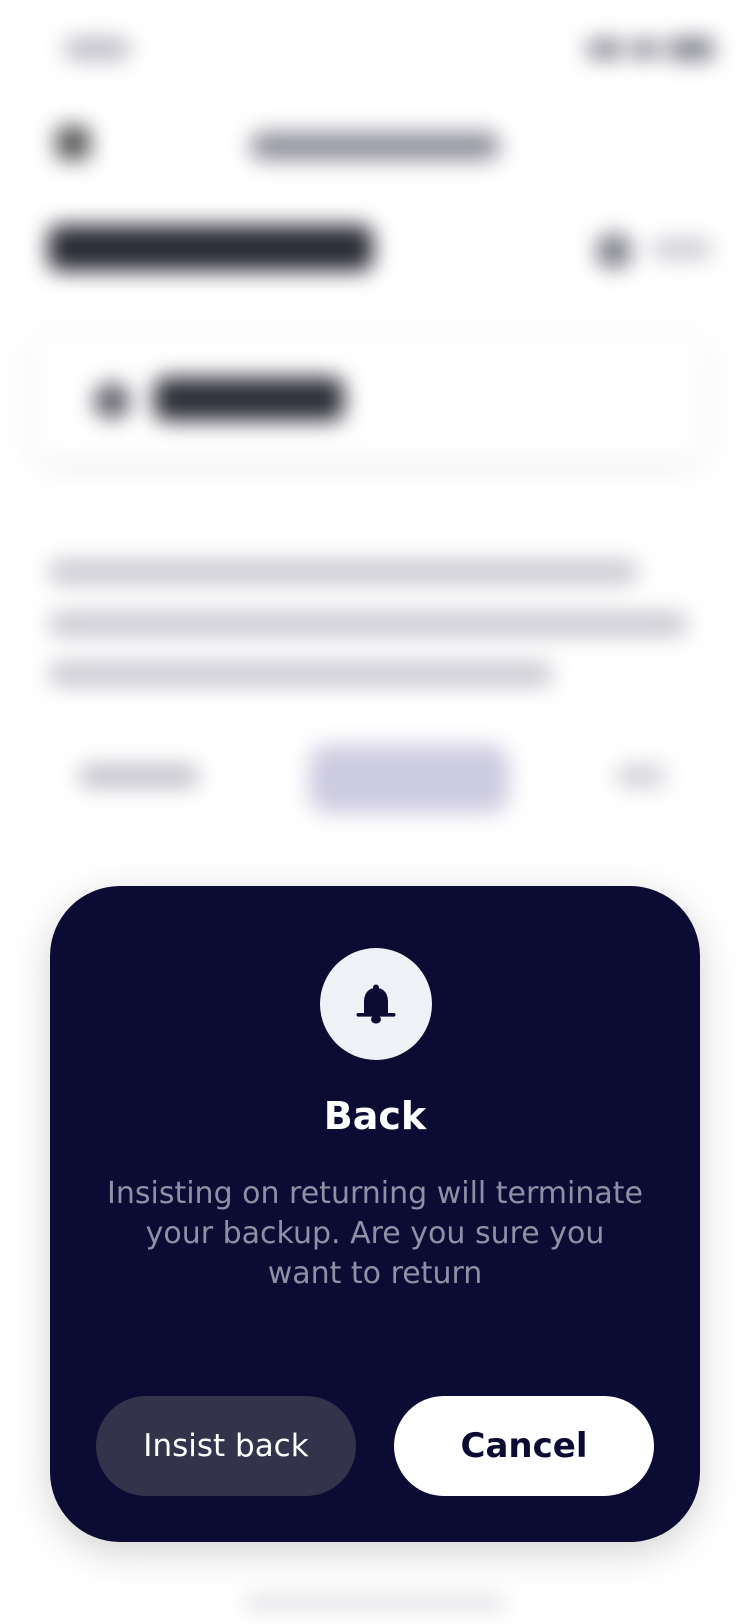 This screenshot has height=1624, width=750. Describe the element at coordinates (249, 399) in the screenshot. I see `card-text` at that location.